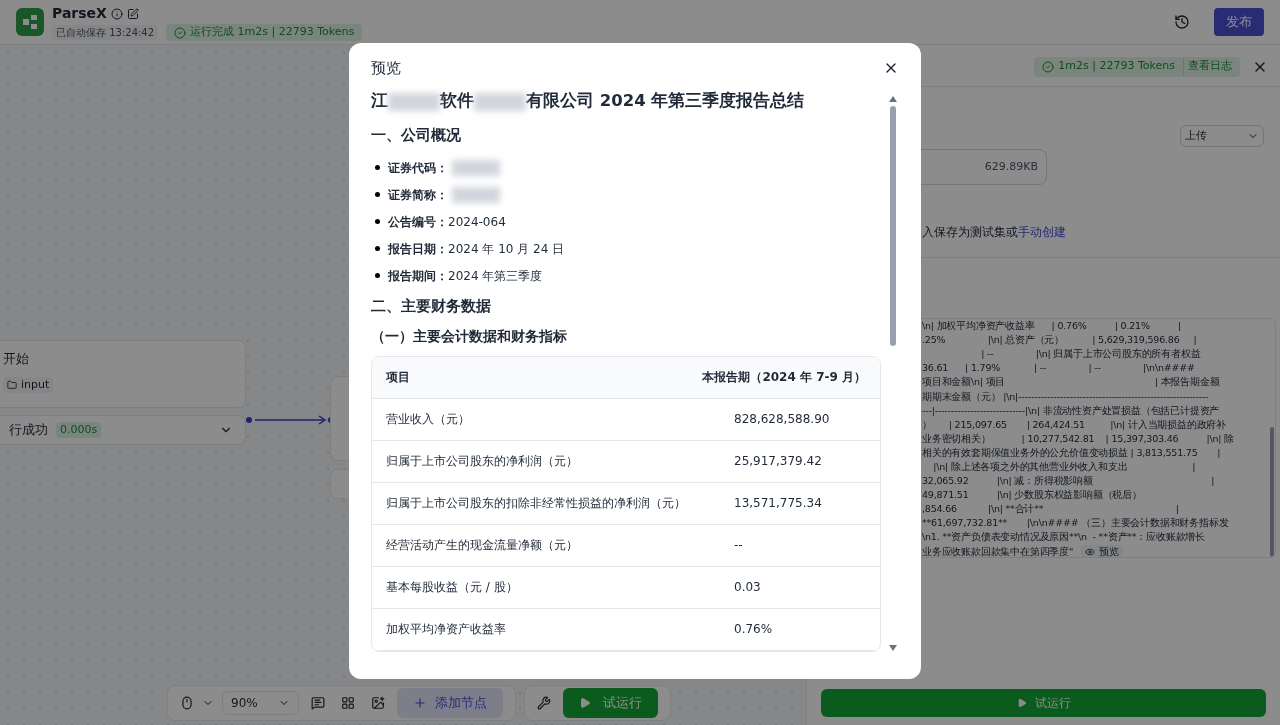 The height and width of the screenshot is (725, 1280). Describe the element at coordinates (431, 306) in the screenshot. I see `section-heading: 二、主要财务数据` at that location.